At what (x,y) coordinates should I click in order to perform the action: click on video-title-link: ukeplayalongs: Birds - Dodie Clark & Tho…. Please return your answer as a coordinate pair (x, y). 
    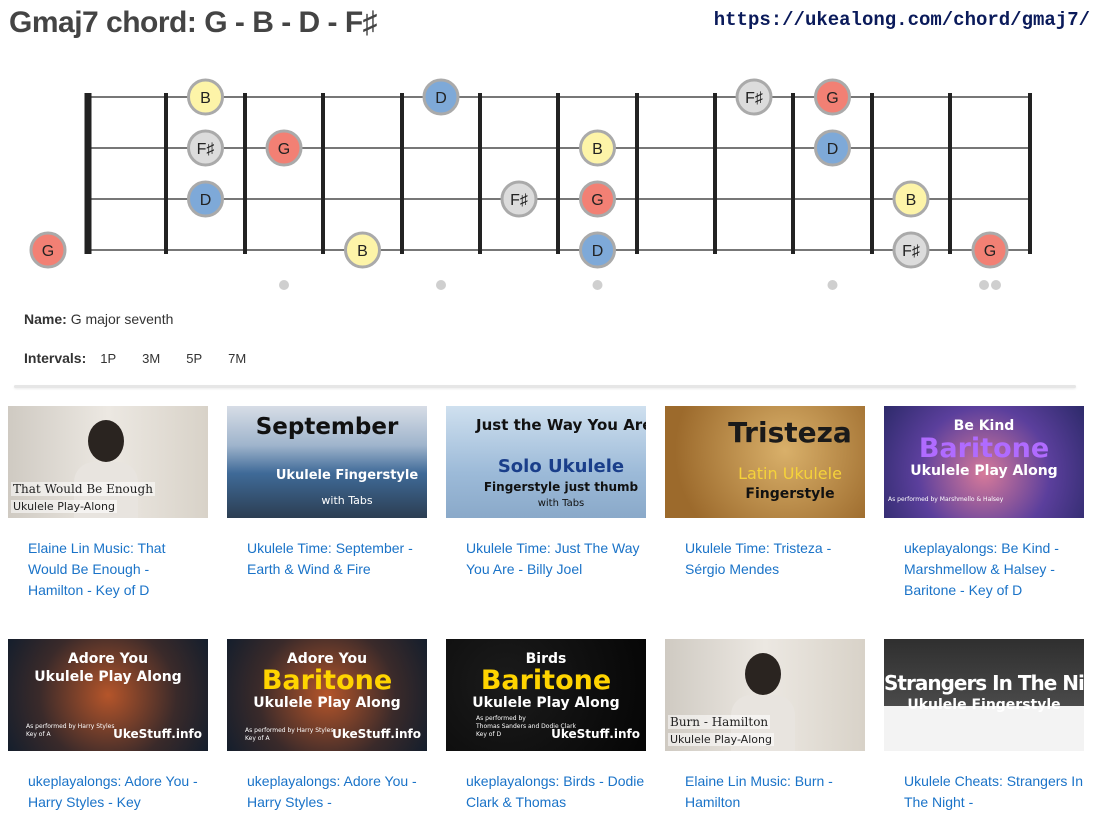
    Looking at the image, I should click on (556, 792).